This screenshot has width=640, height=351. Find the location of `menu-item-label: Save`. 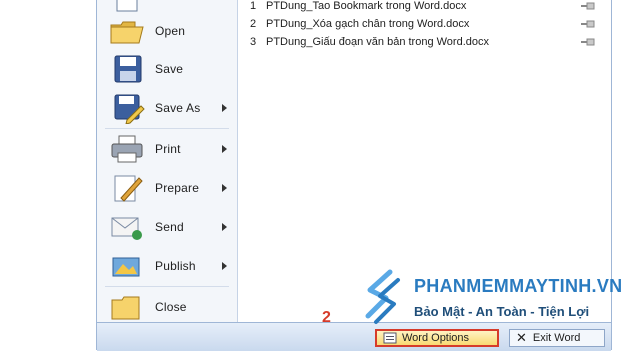

menu-item-label: Save is located at coordinates (169, 69).